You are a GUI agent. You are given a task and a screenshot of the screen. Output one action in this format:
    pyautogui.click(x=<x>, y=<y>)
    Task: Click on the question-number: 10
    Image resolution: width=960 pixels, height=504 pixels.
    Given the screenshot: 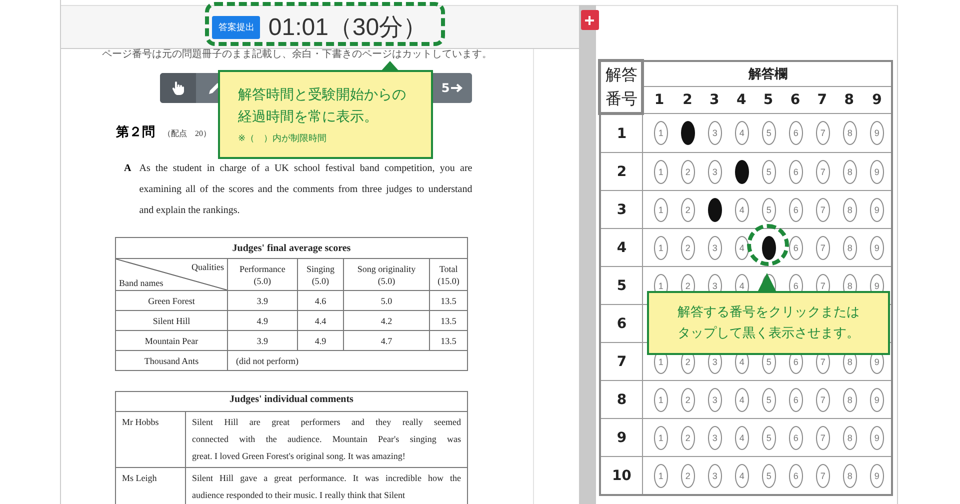 What is the action you would take?
    pyautogui.click(x=622, y=476)
    